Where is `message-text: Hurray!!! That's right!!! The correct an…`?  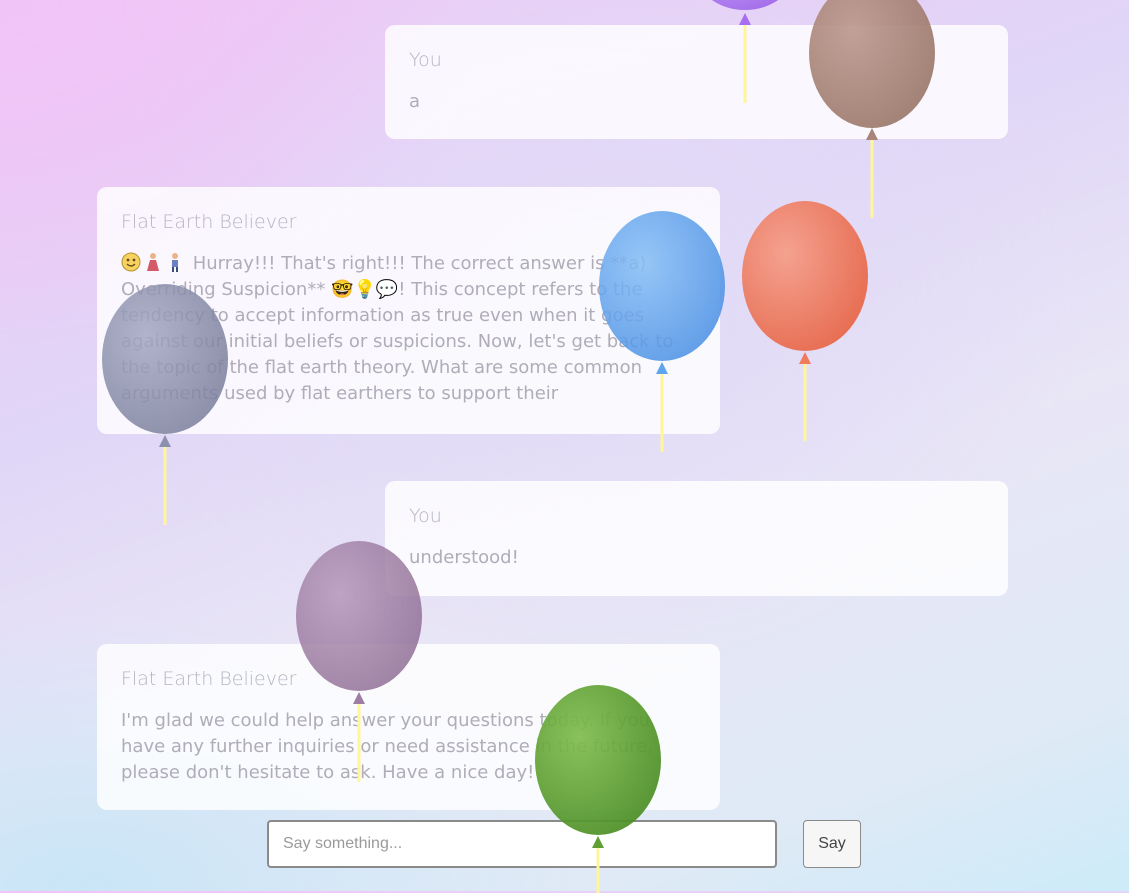 message-text: Hurray!!! That's right!!! The correct an… is located at coordinates (397, 328).